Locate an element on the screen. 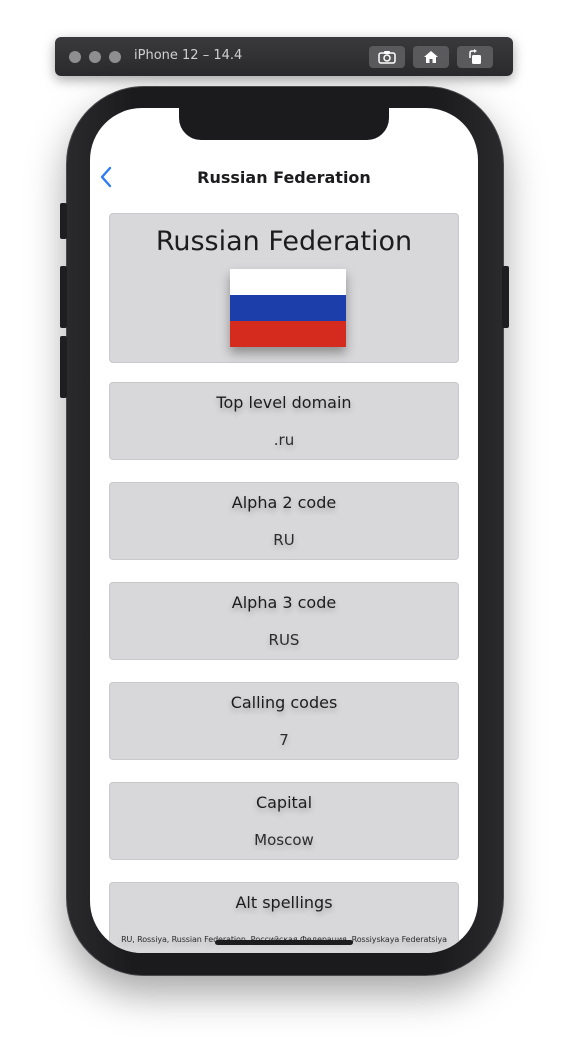 Image resolution: width=568 pixels, height=1051 pixels. detail-label: Top level domain is located at coordinates (284, 402).